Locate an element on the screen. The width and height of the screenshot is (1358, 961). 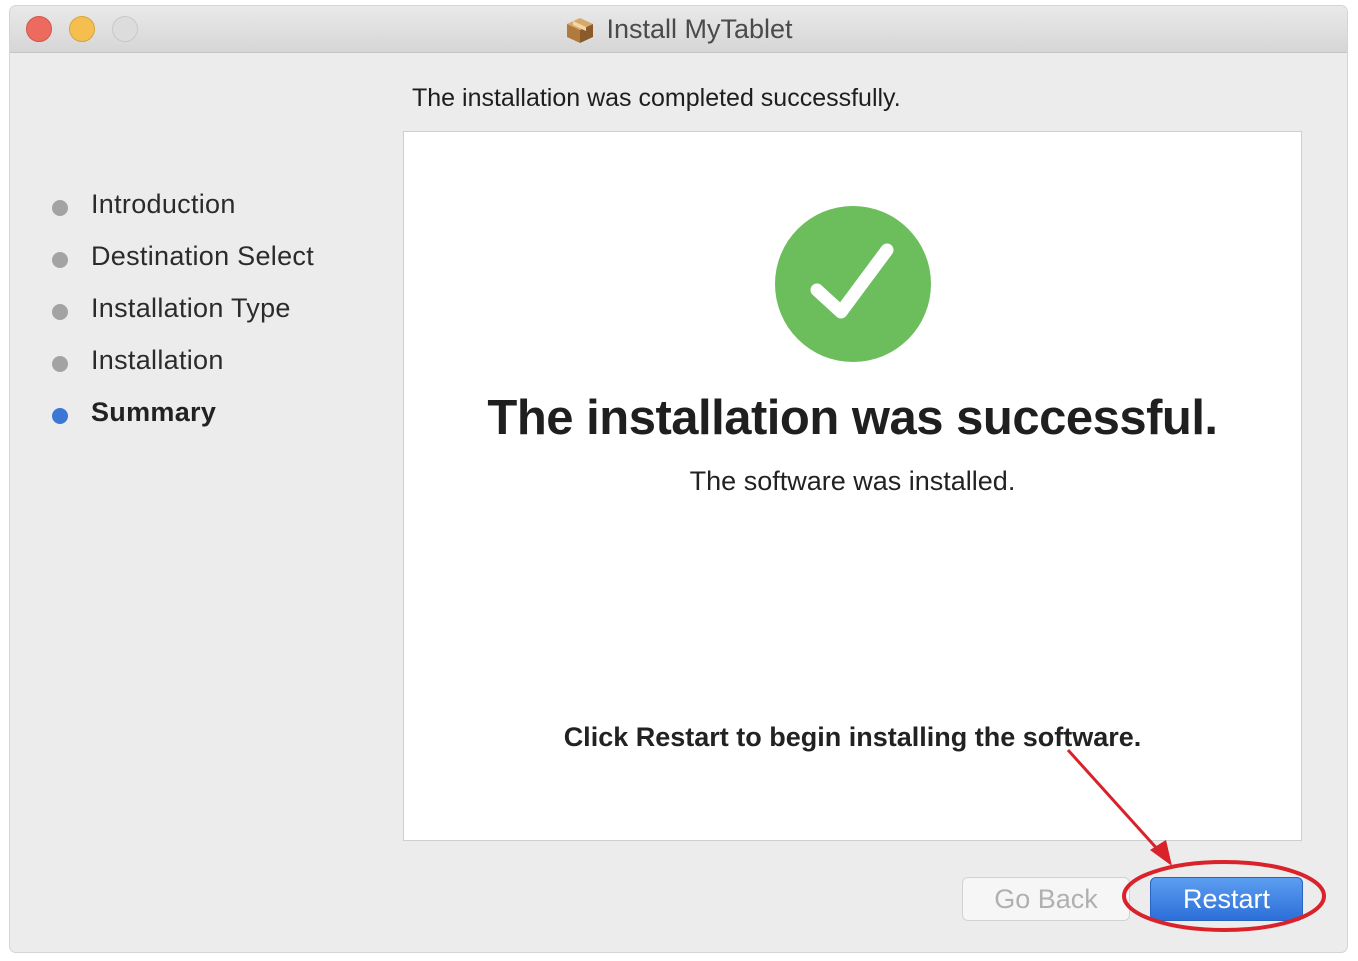
sidebar-item-label: Destination Select is located at coordinates (203, 255).